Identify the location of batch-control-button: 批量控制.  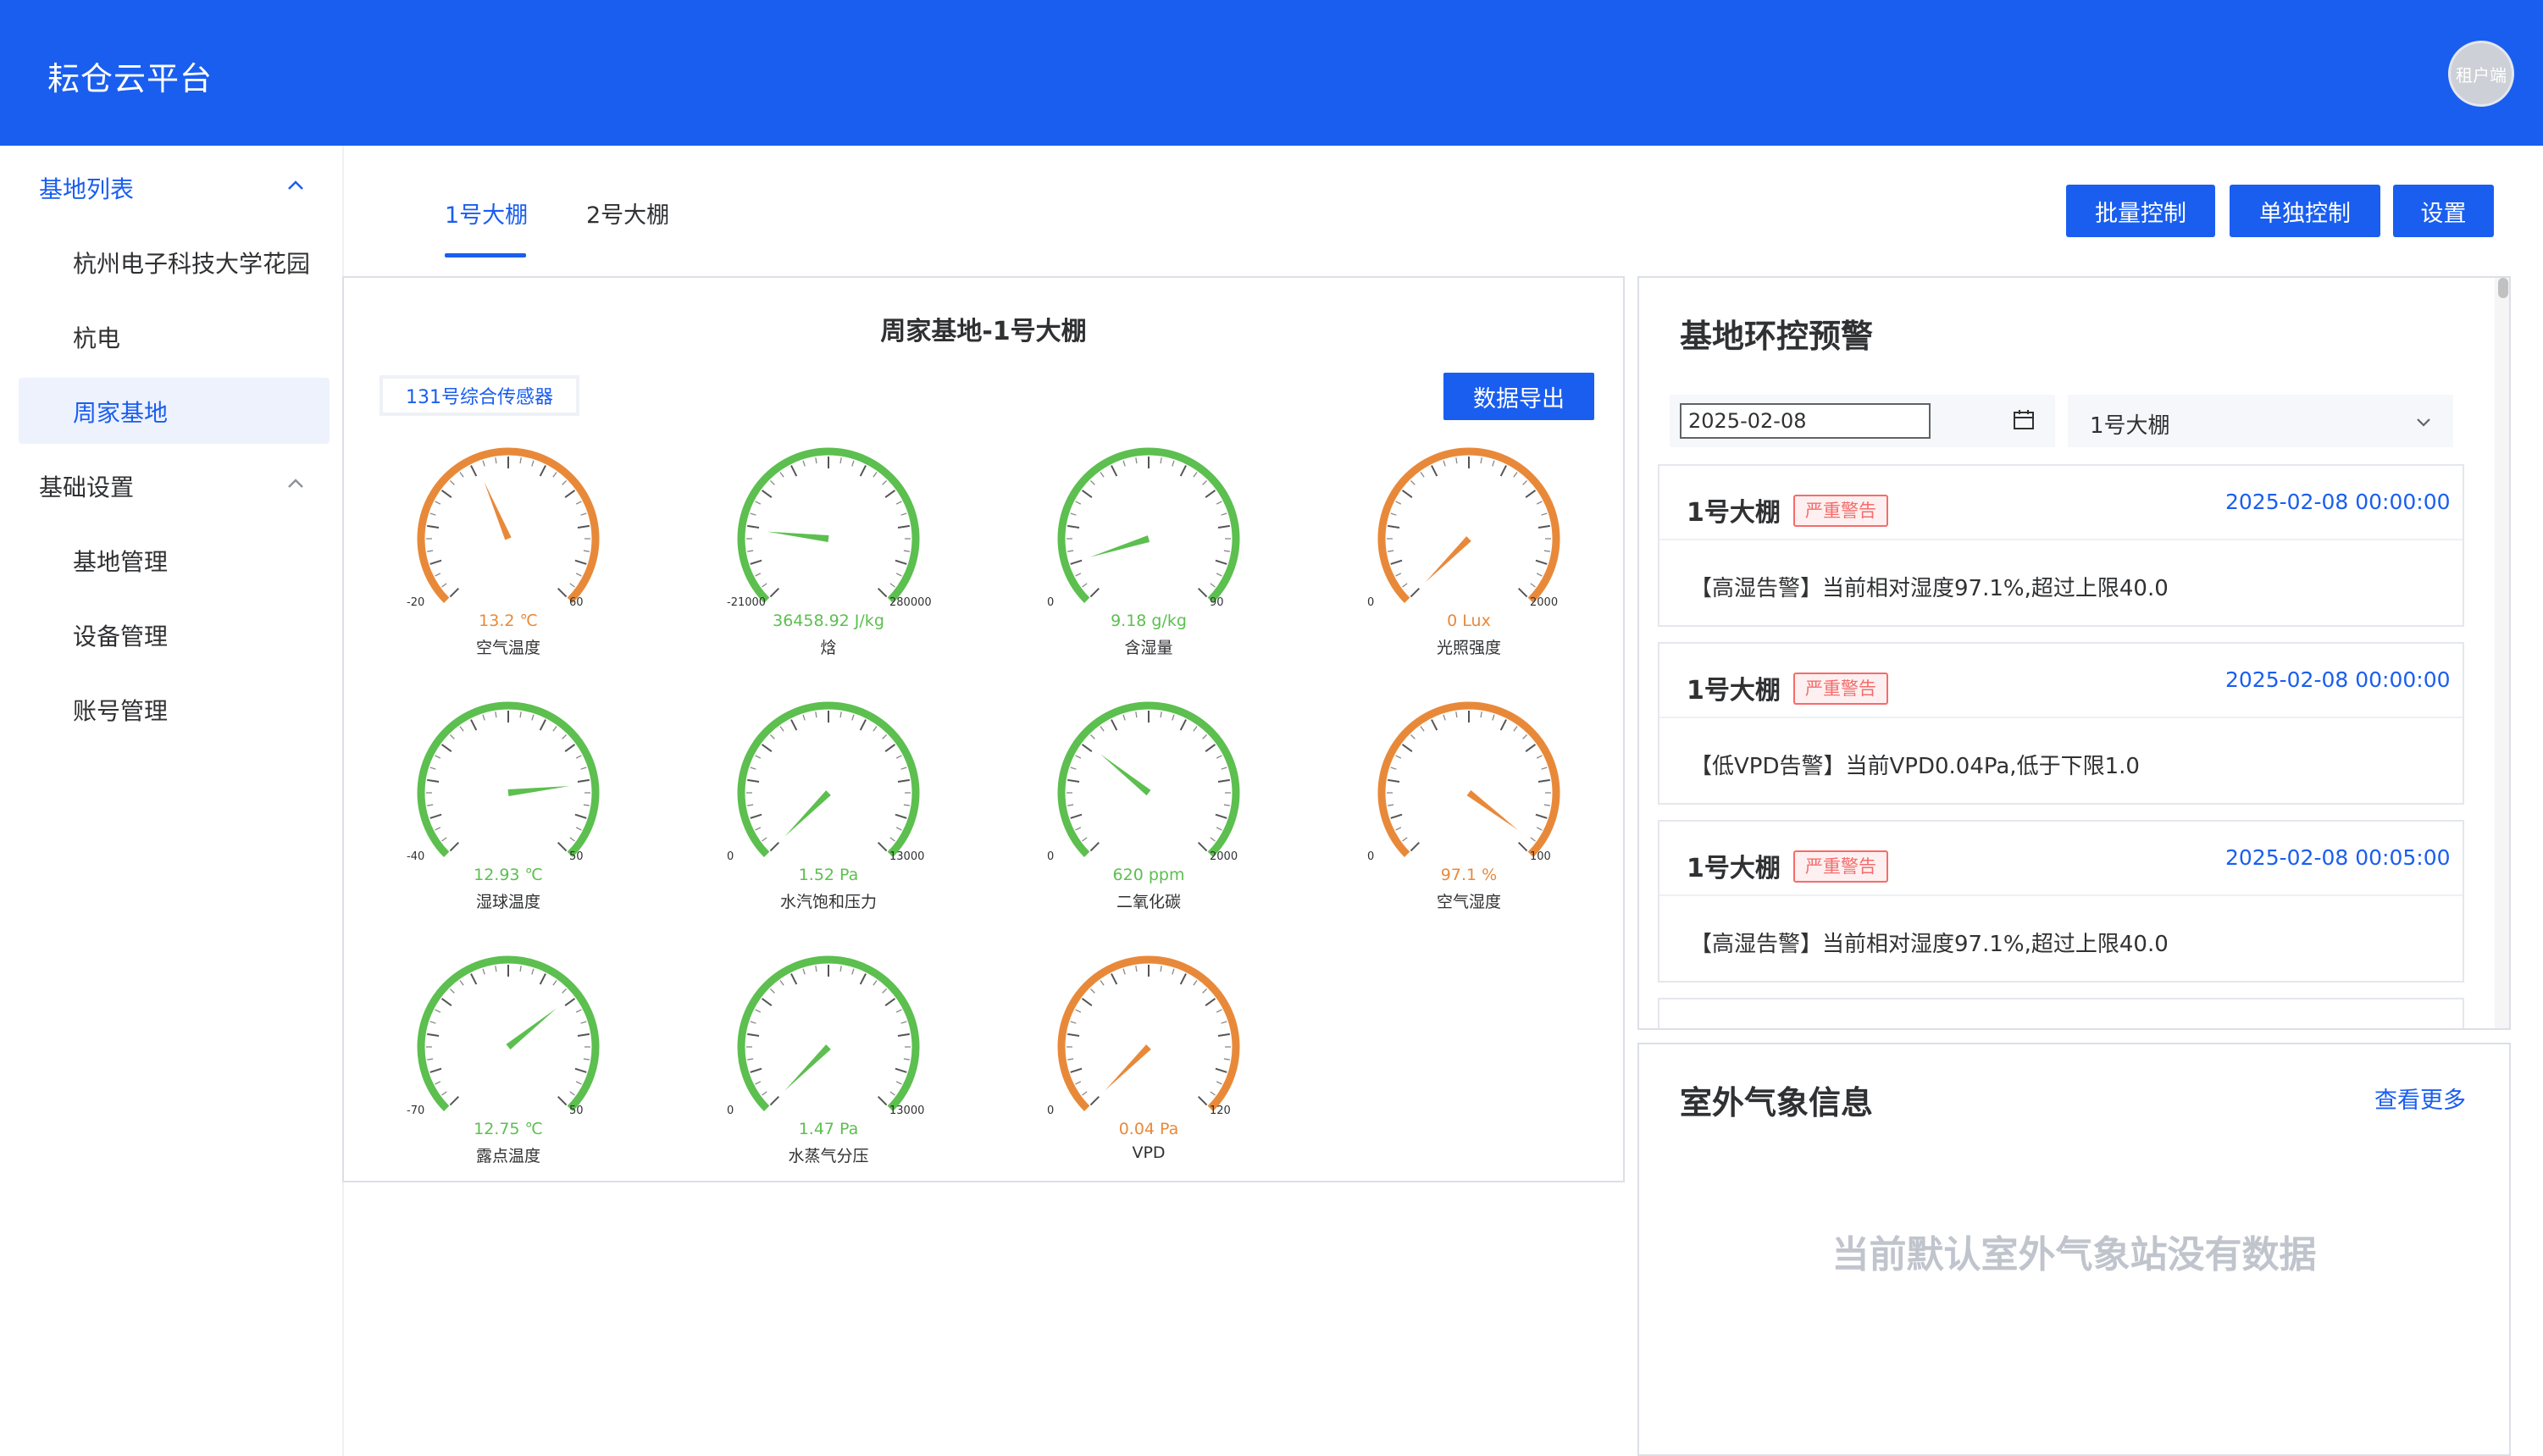
(2140, 211).